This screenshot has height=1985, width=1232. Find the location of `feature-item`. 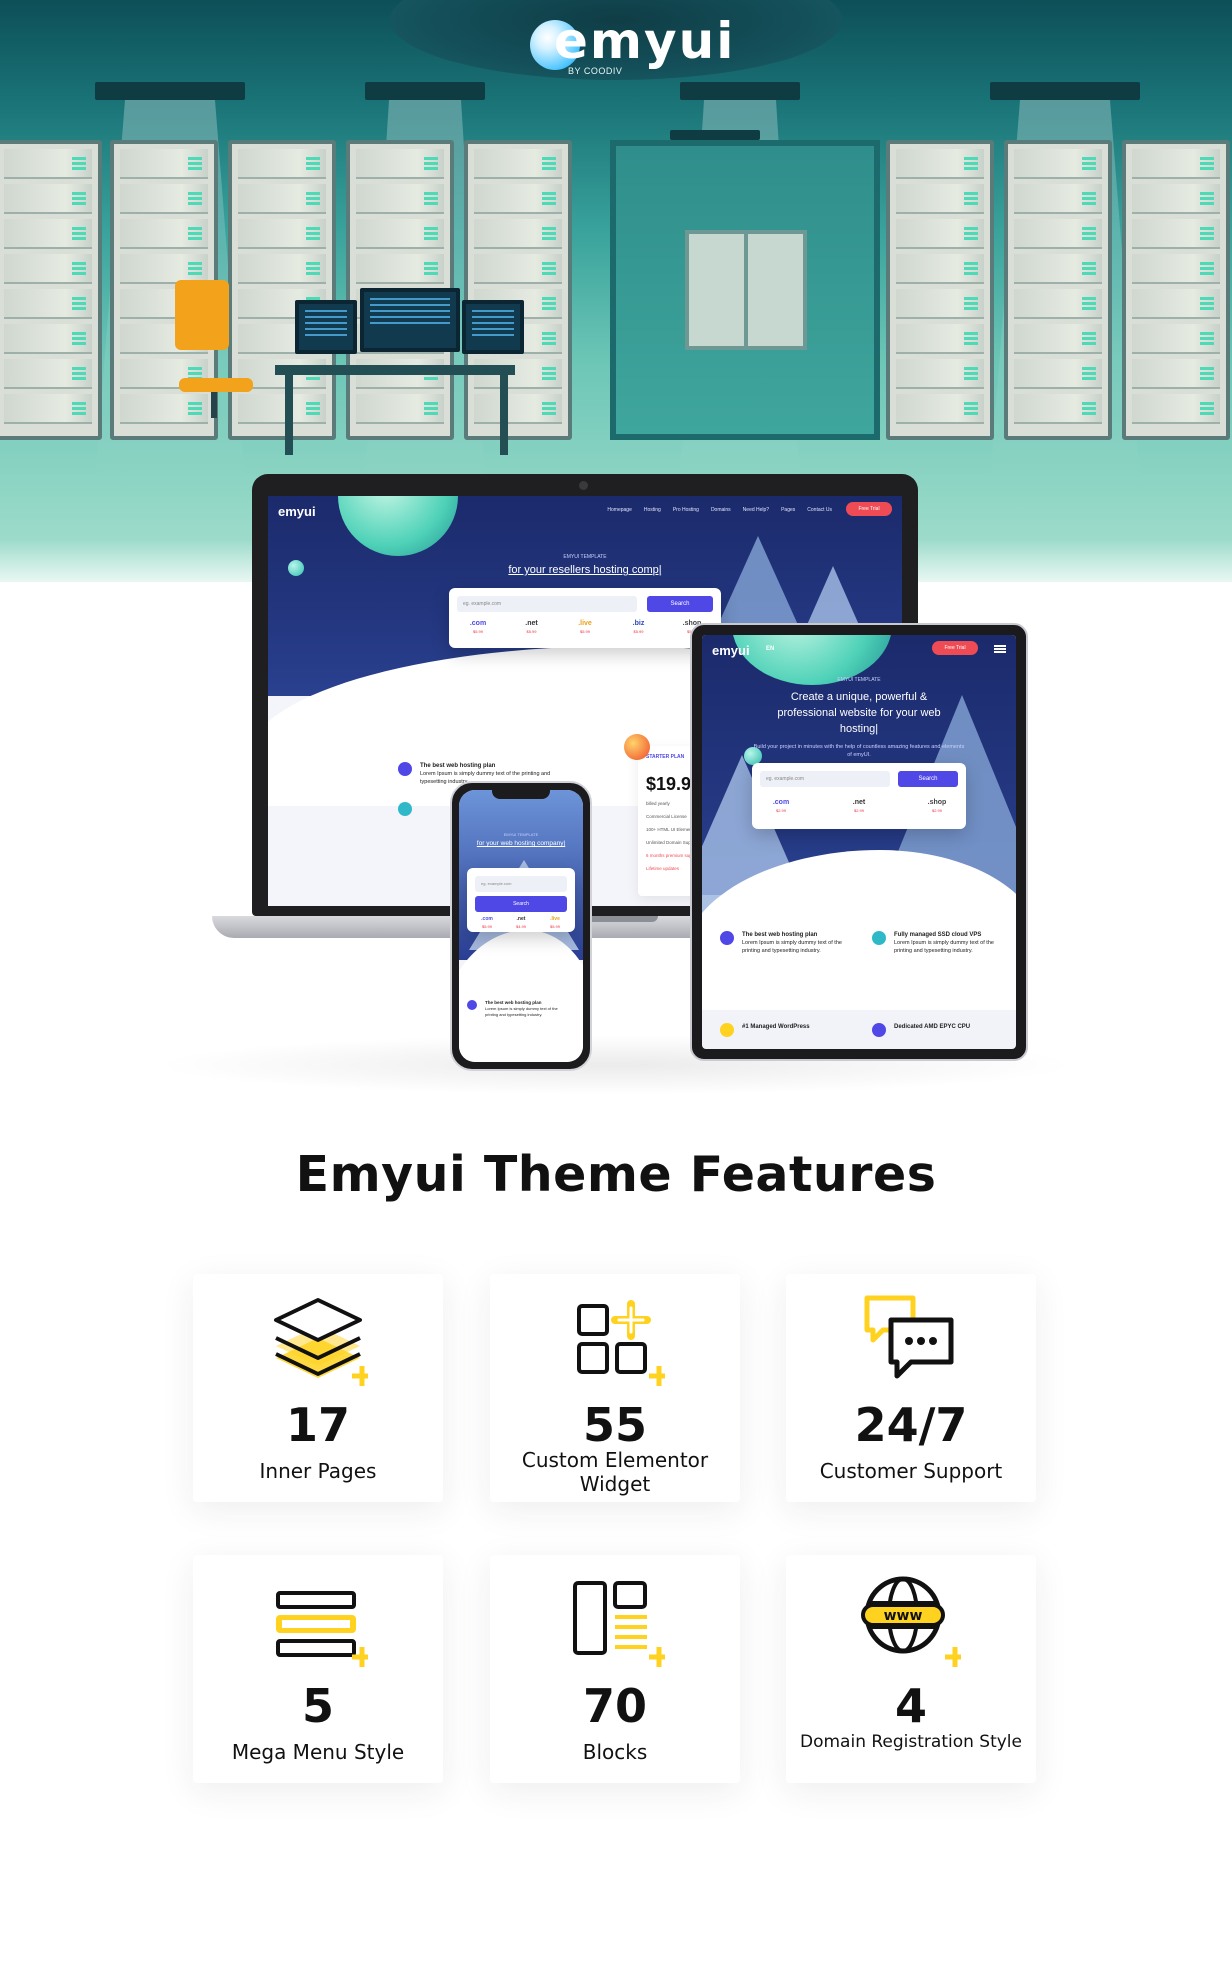

feature-item is located at coordinates (405, 809).